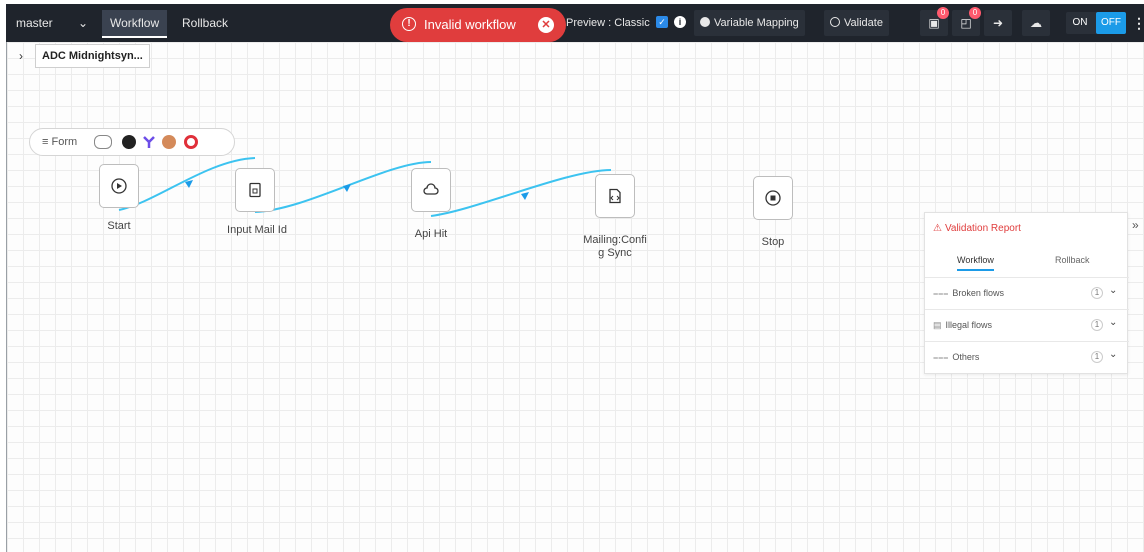  What do you see at coordinates (1135, 225) in the screenshot?
I see `collapse-panel-icon: »` at bounding box center [1135, 225].